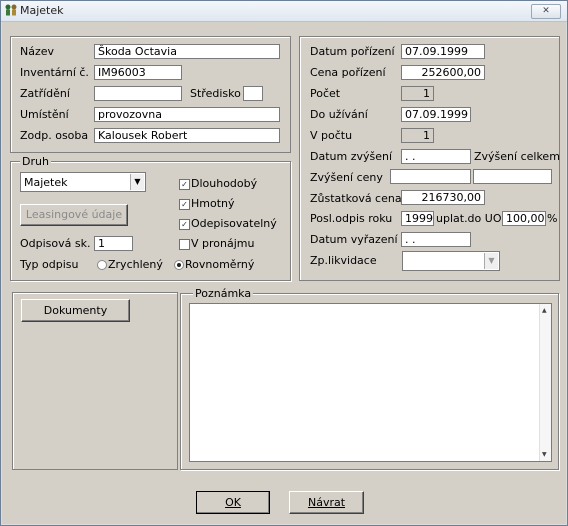  What do you see at coordinates (436, 156) in the screenshot?
I see `datum-zvyseni-field: . .` at bounding box center [436, 156].